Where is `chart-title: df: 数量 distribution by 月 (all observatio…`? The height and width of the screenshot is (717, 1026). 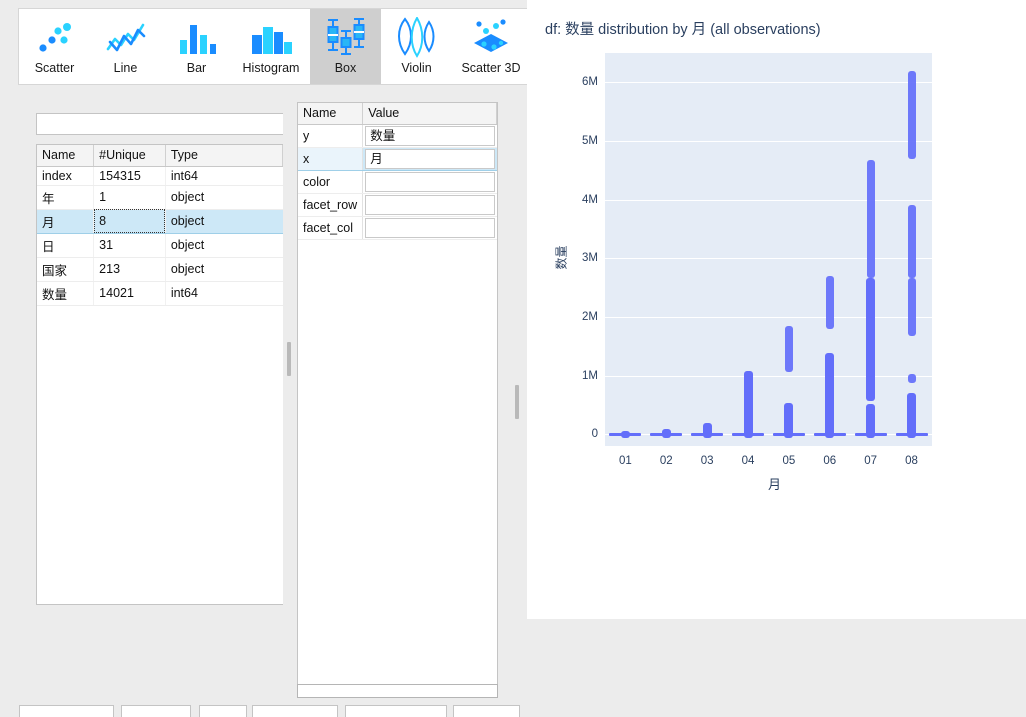 chart-title: df: 数量 distribution by 月 (all observatio… is located at coordinates (683, 30).